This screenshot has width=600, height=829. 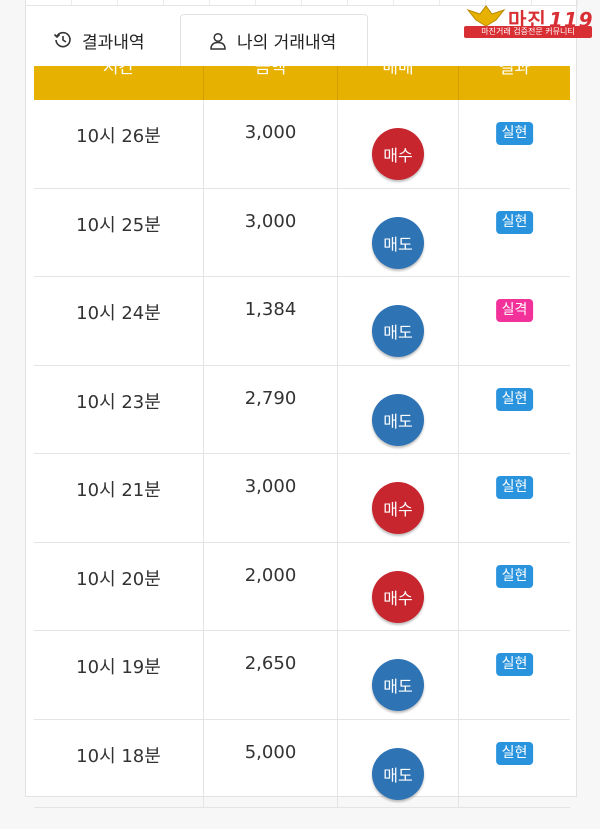 What do you see at coordinates (119, 763) in the screenshot?
I see `time-cell: 10시 18분` at bounding box center [119, 763].